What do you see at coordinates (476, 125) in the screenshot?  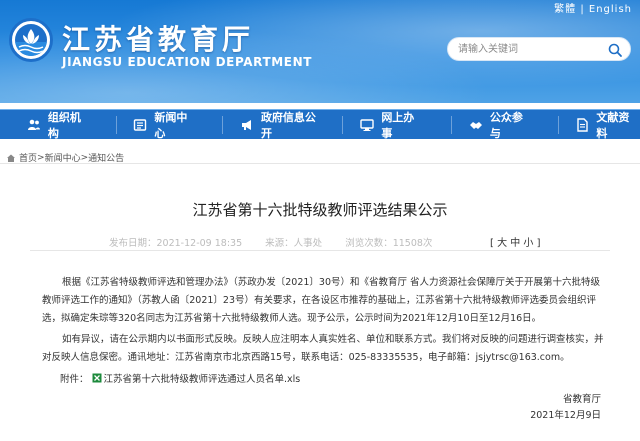 I see `handshake-icon` at bounding box center [476, 125].